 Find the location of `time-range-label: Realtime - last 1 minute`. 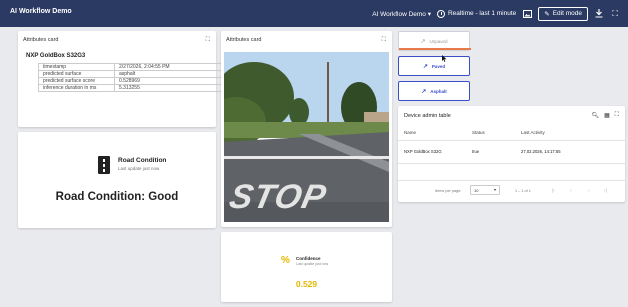

time-range-label: Realtime - last 1 minute is located at coordinates (482, 13).